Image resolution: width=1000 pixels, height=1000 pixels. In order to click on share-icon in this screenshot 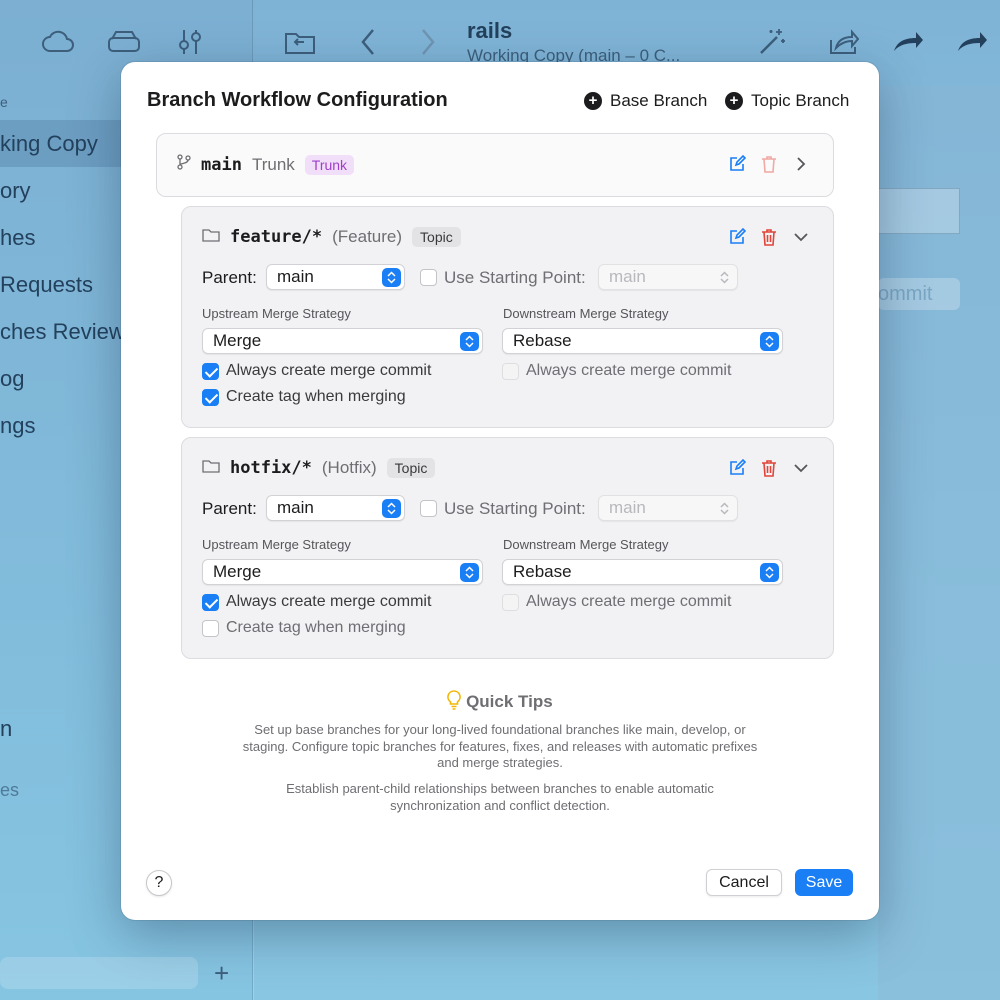, I will do `click(844, 42)`.